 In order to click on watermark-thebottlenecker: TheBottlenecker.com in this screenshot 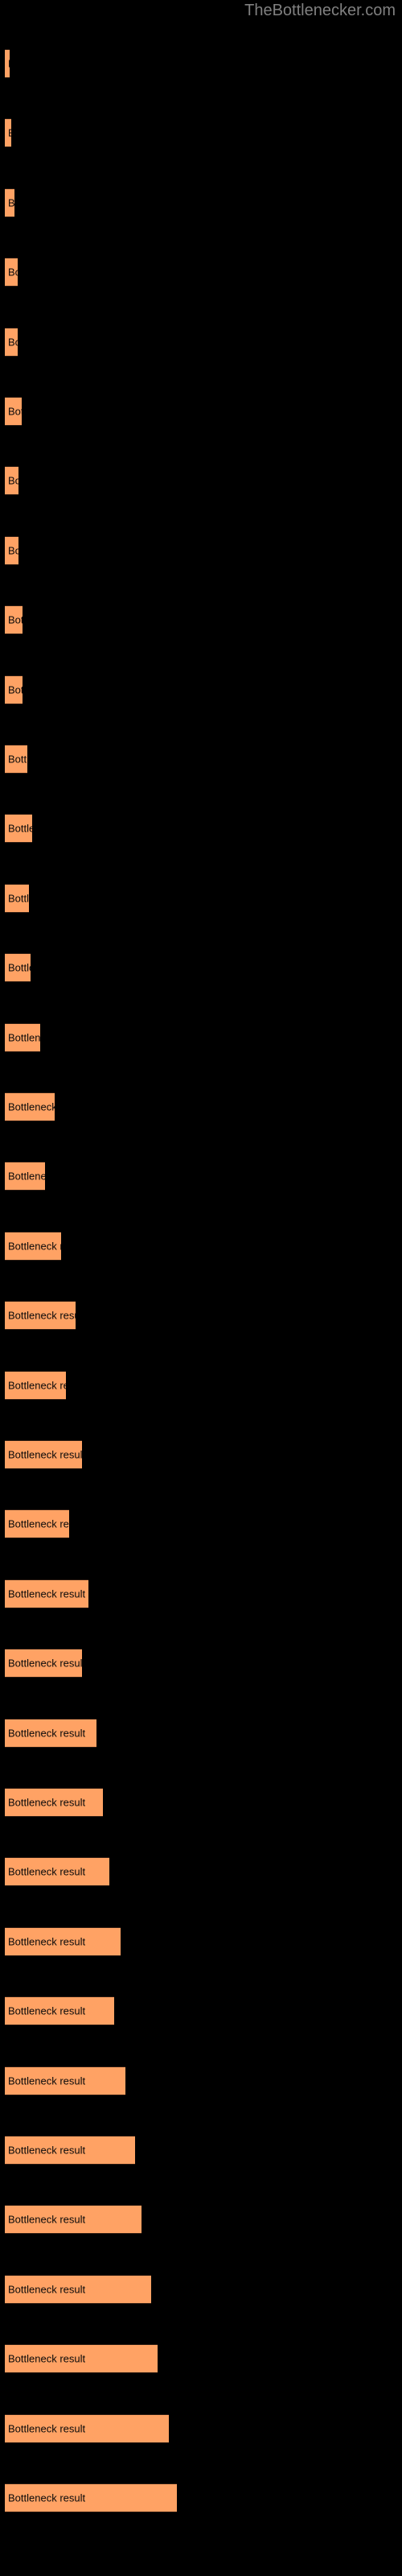, I will do `click(320, 10)`.